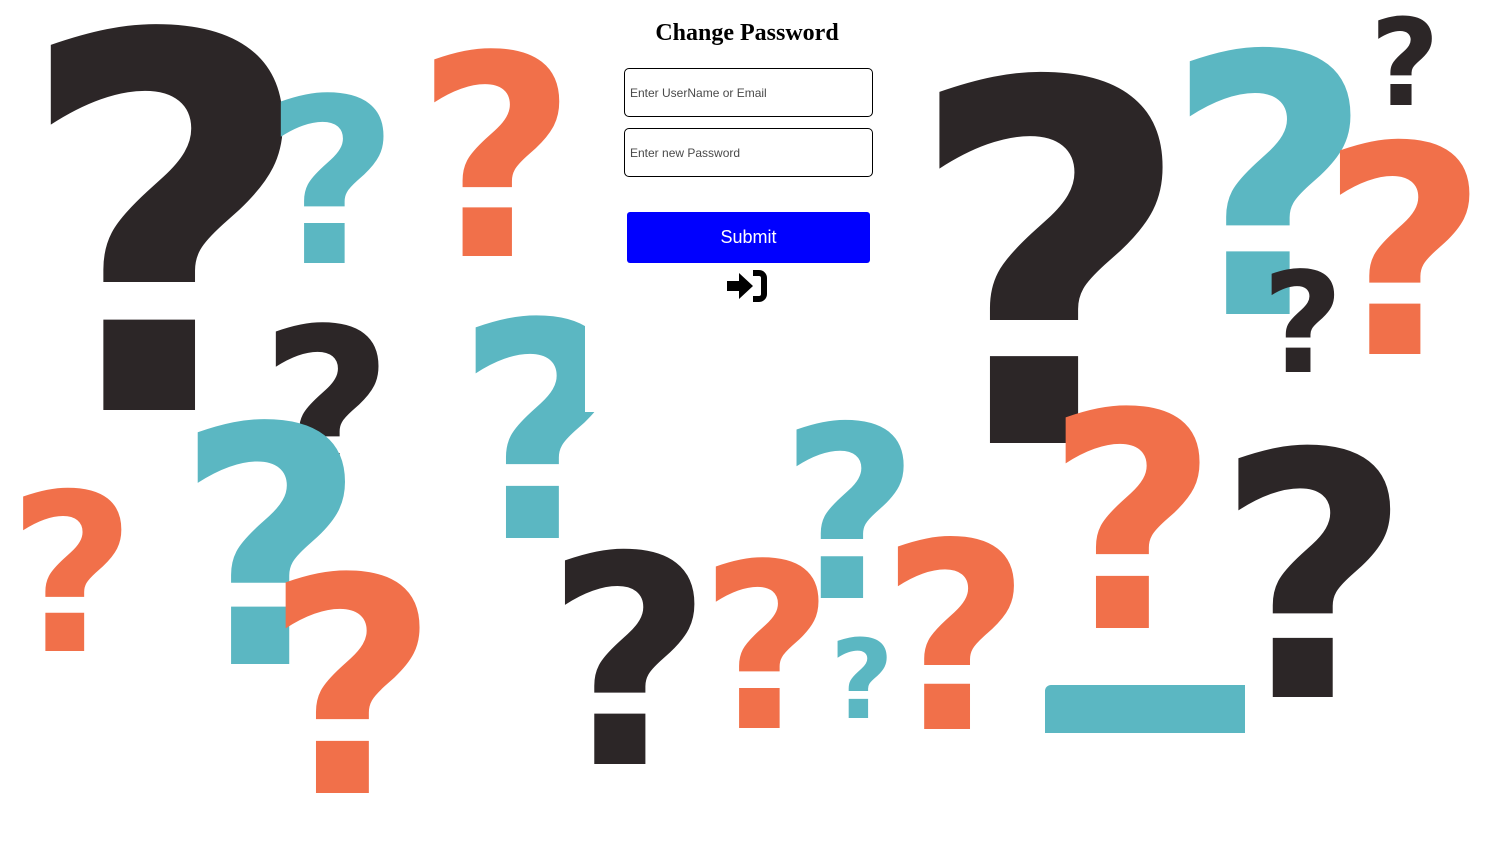  I want to click on teal-bar-shape, so click(1145, 709).